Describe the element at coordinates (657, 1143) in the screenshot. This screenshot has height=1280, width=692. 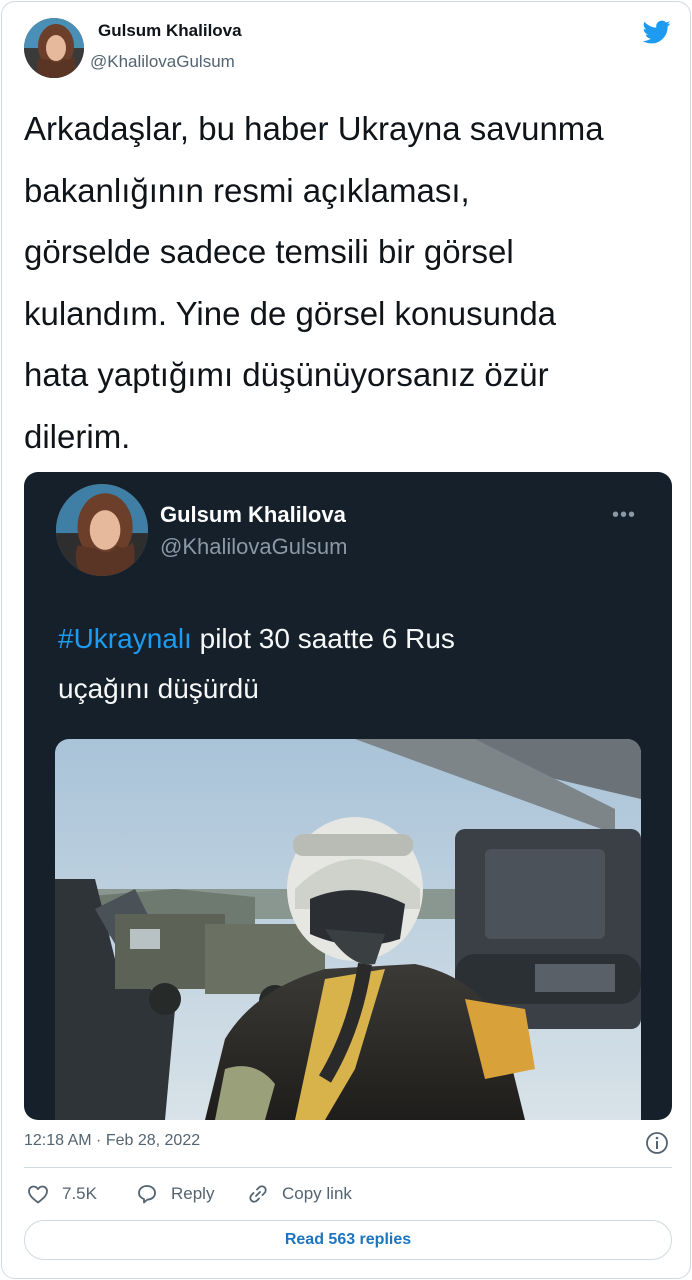
I see `info-icon` at that location.